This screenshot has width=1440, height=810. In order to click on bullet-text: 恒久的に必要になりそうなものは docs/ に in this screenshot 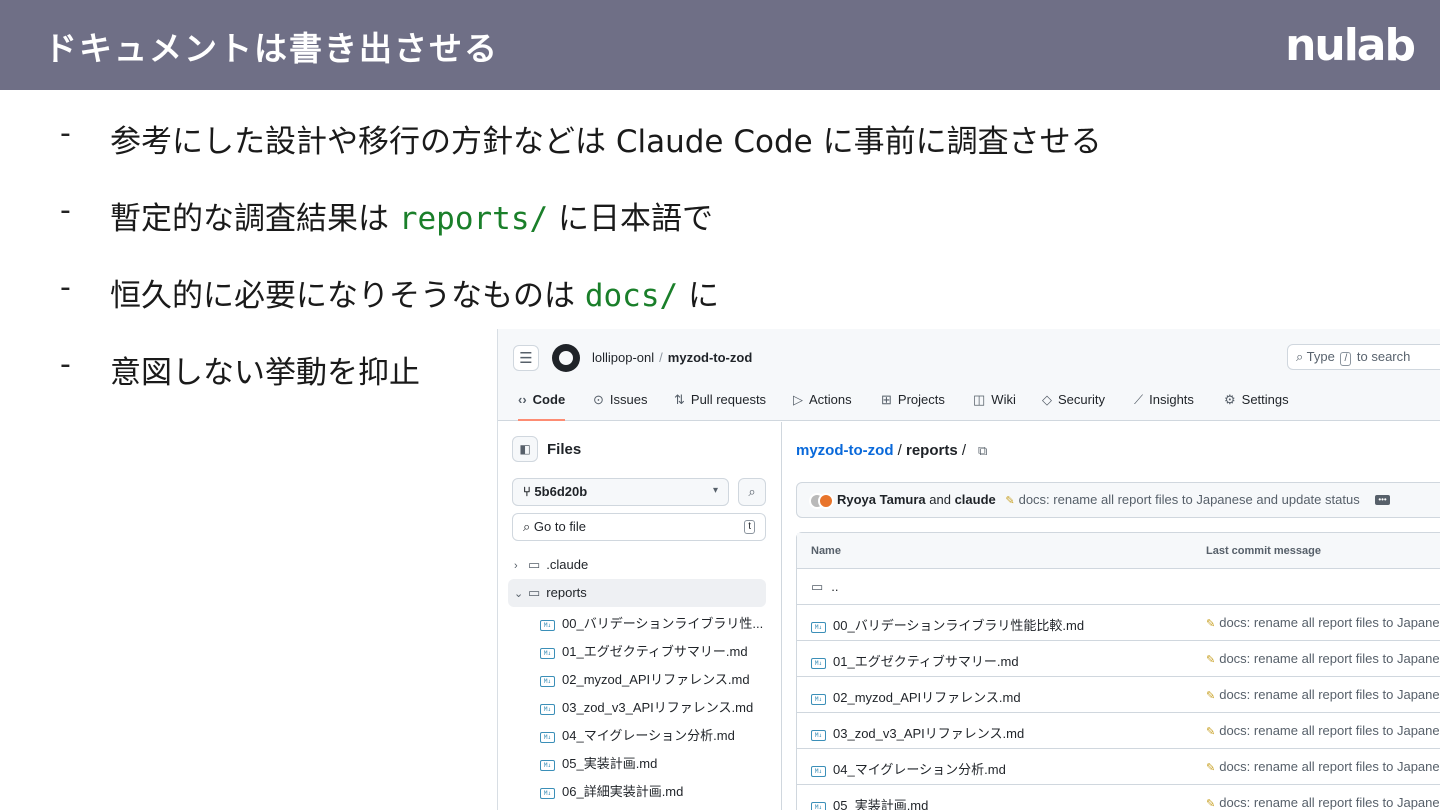, I will do `click(414, 292)`.